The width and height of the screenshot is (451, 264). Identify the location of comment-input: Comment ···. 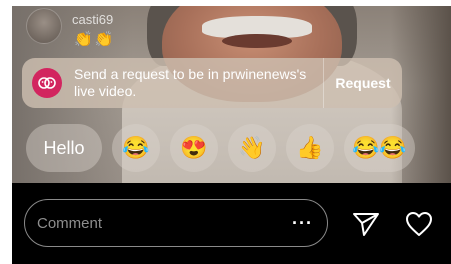
(176, 223).